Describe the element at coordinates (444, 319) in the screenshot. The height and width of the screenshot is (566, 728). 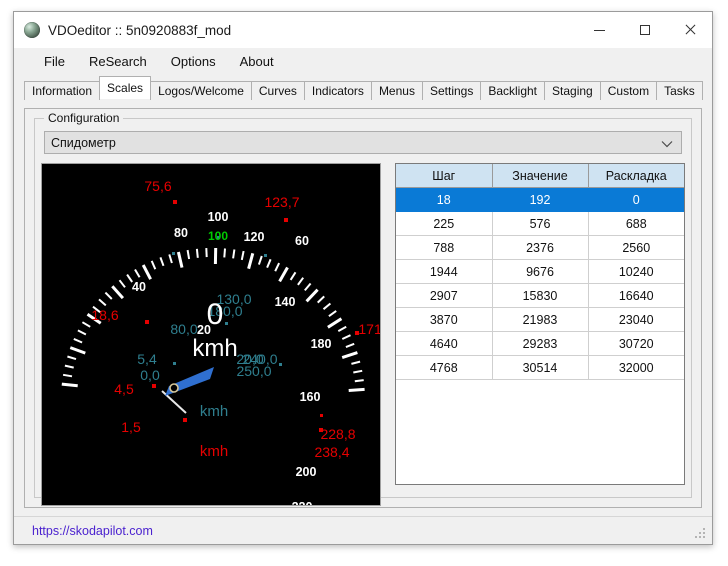
I see `cell-step: 3870` at that location.